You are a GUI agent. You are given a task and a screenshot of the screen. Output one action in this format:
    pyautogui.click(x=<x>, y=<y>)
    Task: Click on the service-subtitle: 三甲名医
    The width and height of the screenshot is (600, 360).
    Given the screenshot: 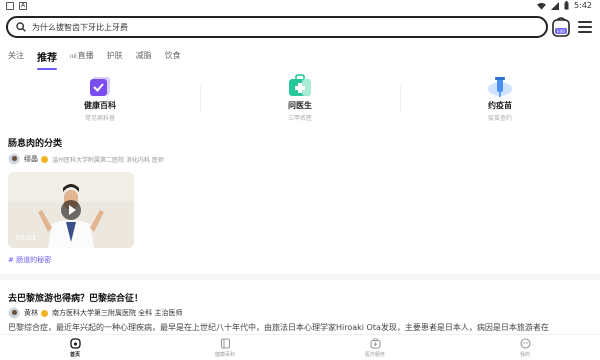 What is the action you would take?
    pyautogui.click(x=299, y=118)
    